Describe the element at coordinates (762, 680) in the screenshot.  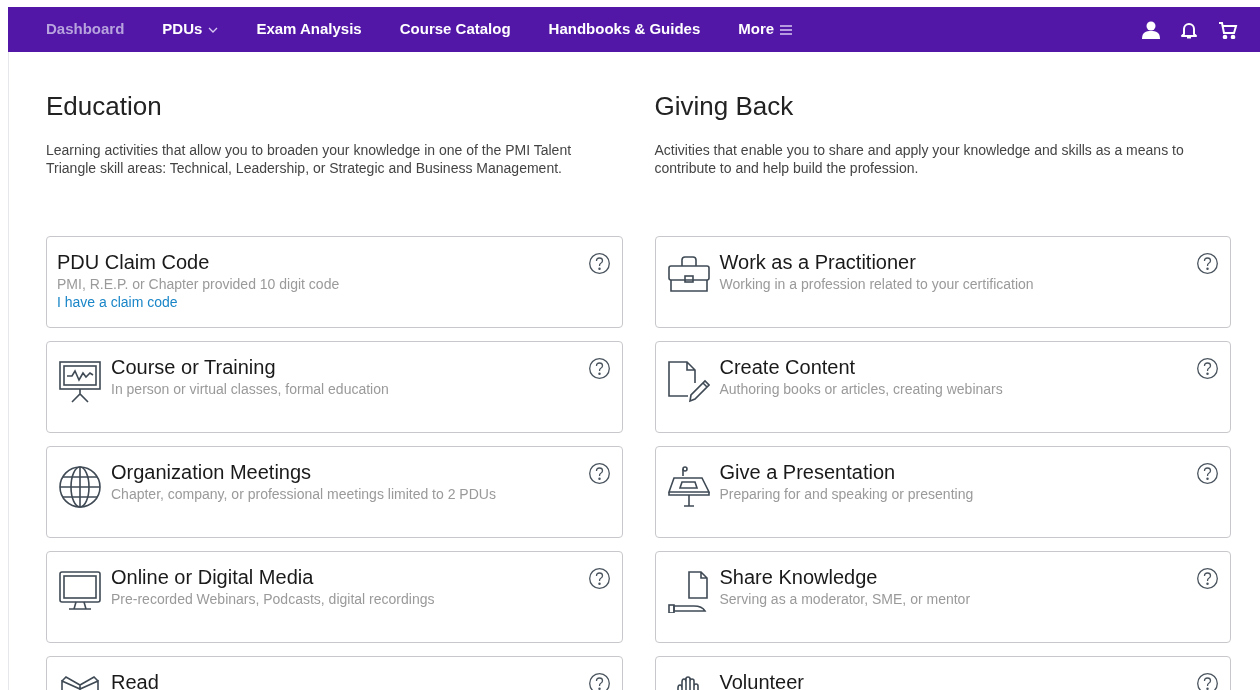
I see `card-title: Volunteer` at that location.